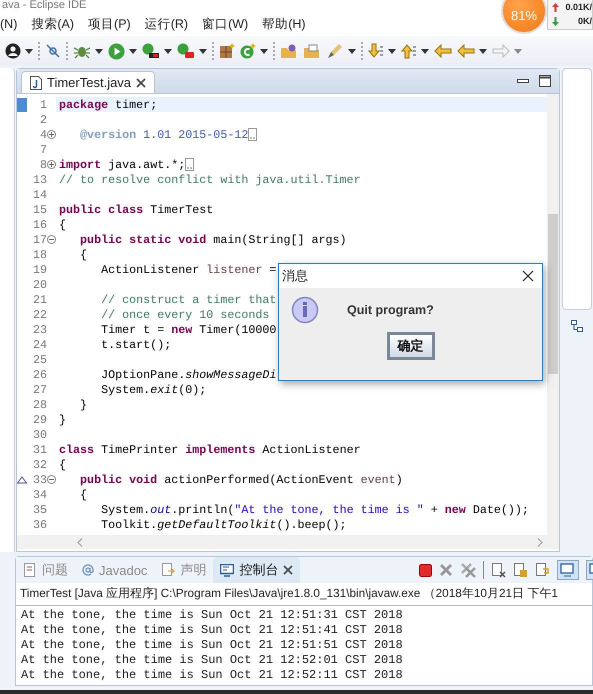 This screenshot has height=694, width=593. Describe the element at coordinates (88, 570) in the screenshot. I see `at-sign-icon` at that location.